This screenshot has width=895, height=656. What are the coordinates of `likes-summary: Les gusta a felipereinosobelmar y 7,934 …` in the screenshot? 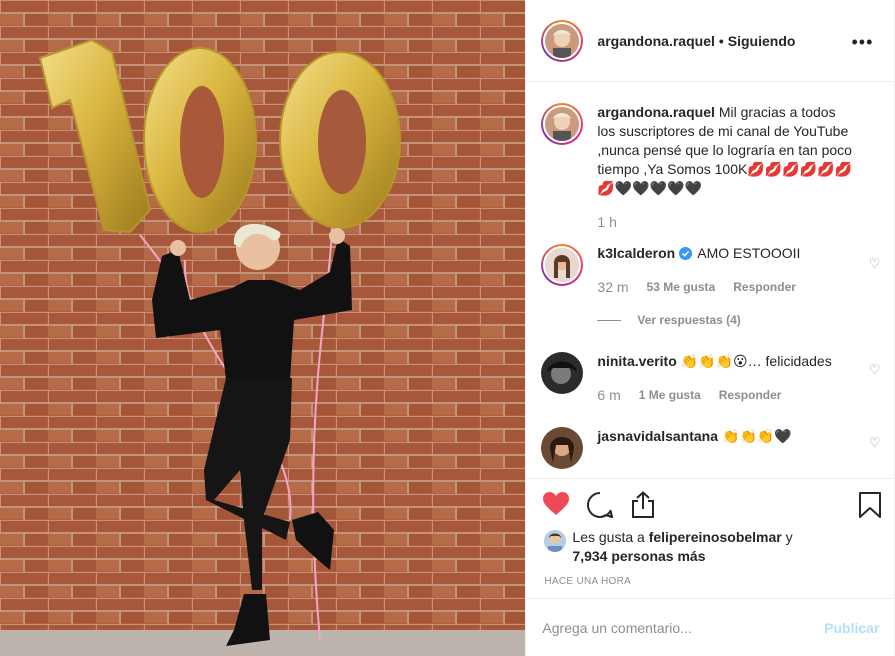 It's located at (668, 547).